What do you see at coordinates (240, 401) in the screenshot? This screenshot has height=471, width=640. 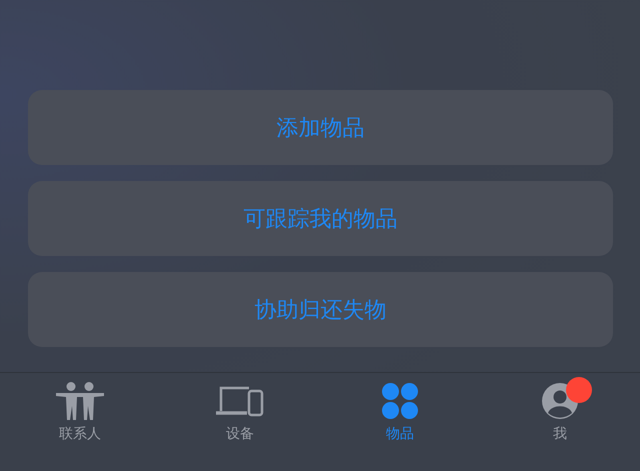 I see `laptop-phone-icon` at bounding box center [240, 401].